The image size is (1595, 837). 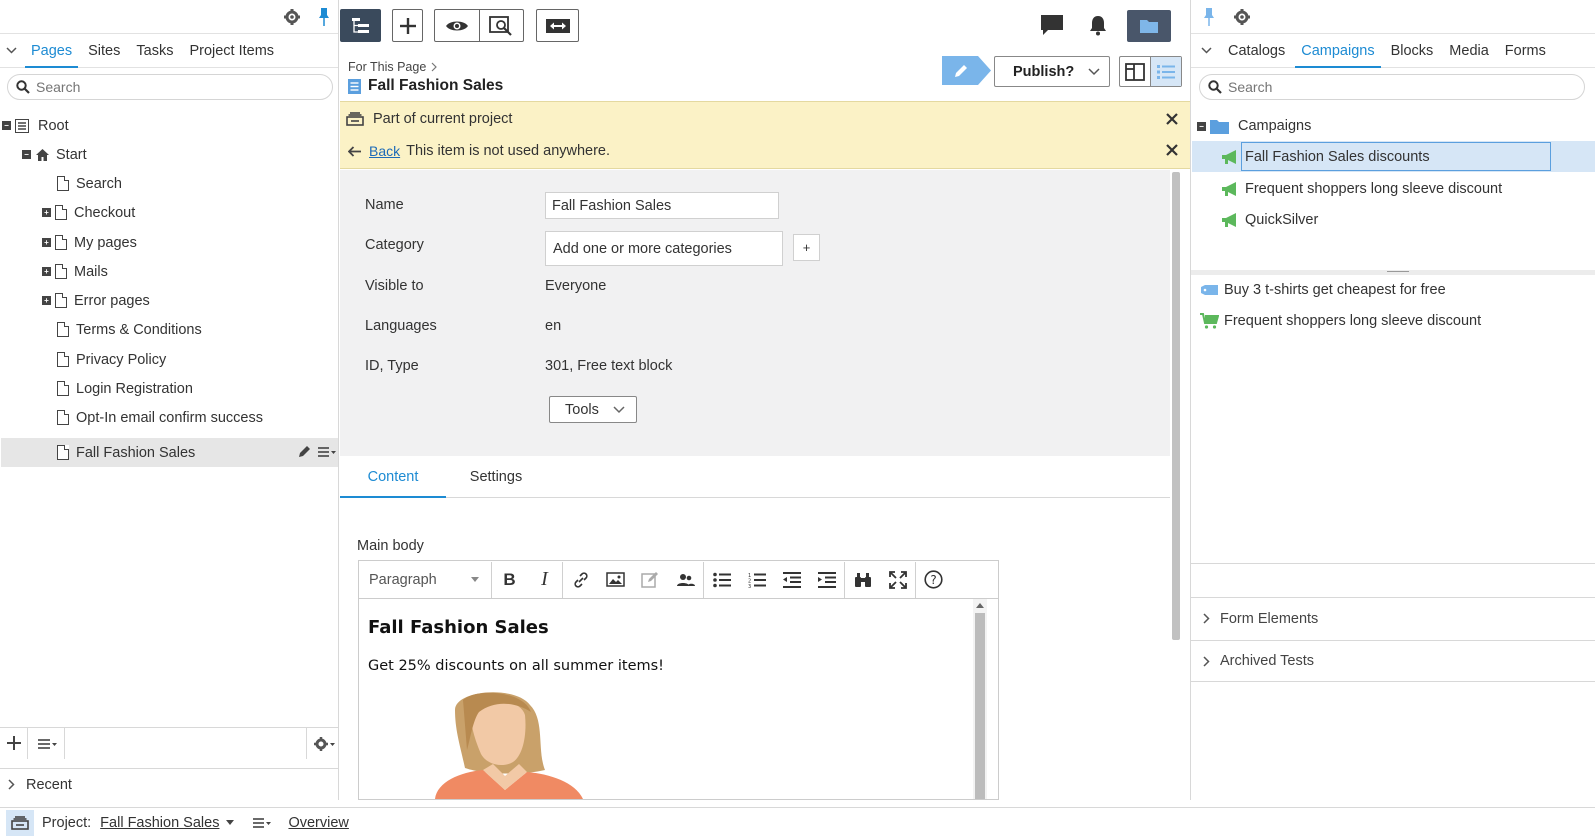 What do you see at coordinates (496, 477) in the screenshot?
I see `tab-settings: Settings` at bounding box center [496, 477].